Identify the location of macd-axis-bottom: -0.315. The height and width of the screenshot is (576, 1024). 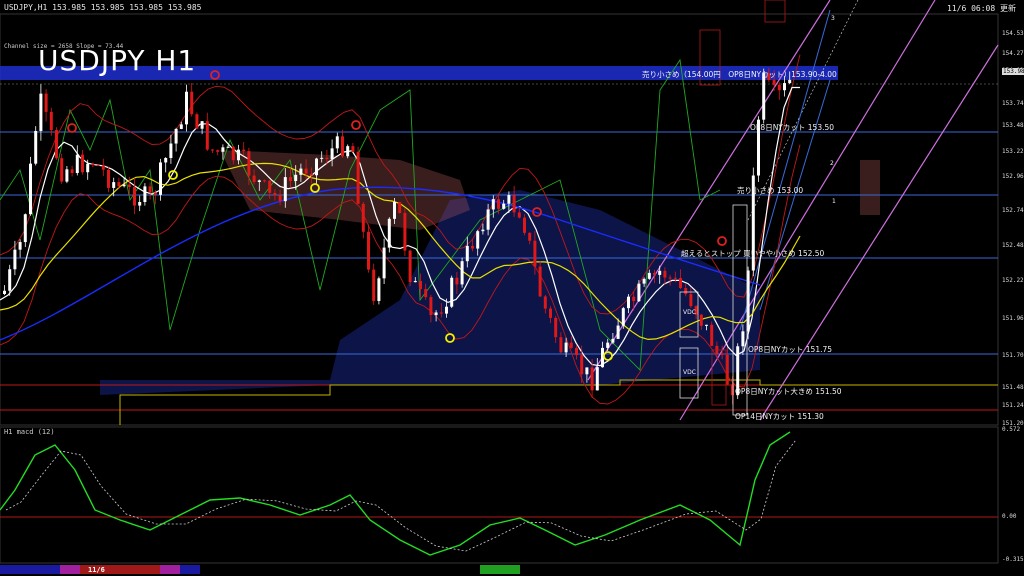
(1013, 559).